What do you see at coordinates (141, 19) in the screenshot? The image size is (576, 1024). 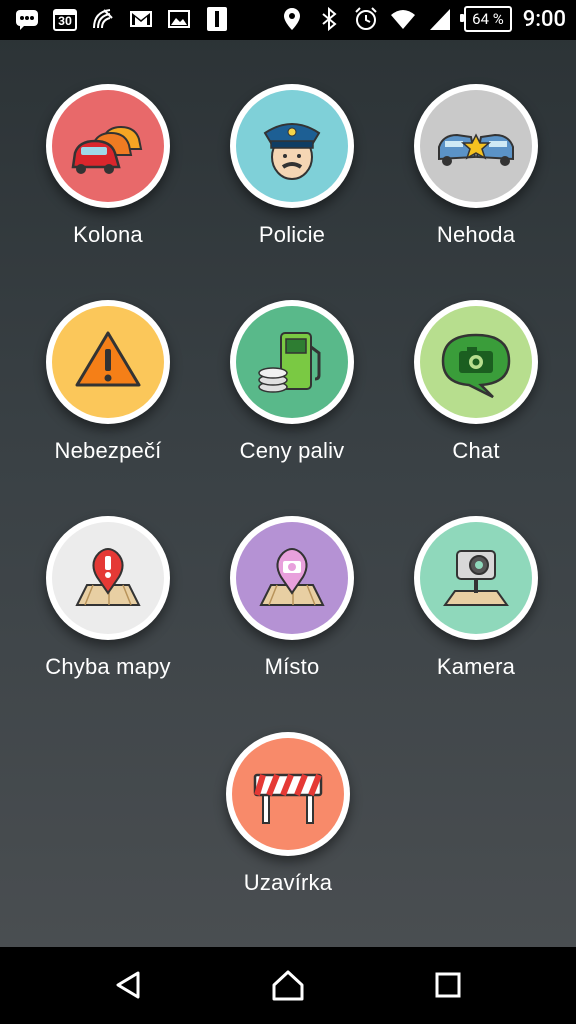 I see `gmail-icon` at bounding box center [141, 19].